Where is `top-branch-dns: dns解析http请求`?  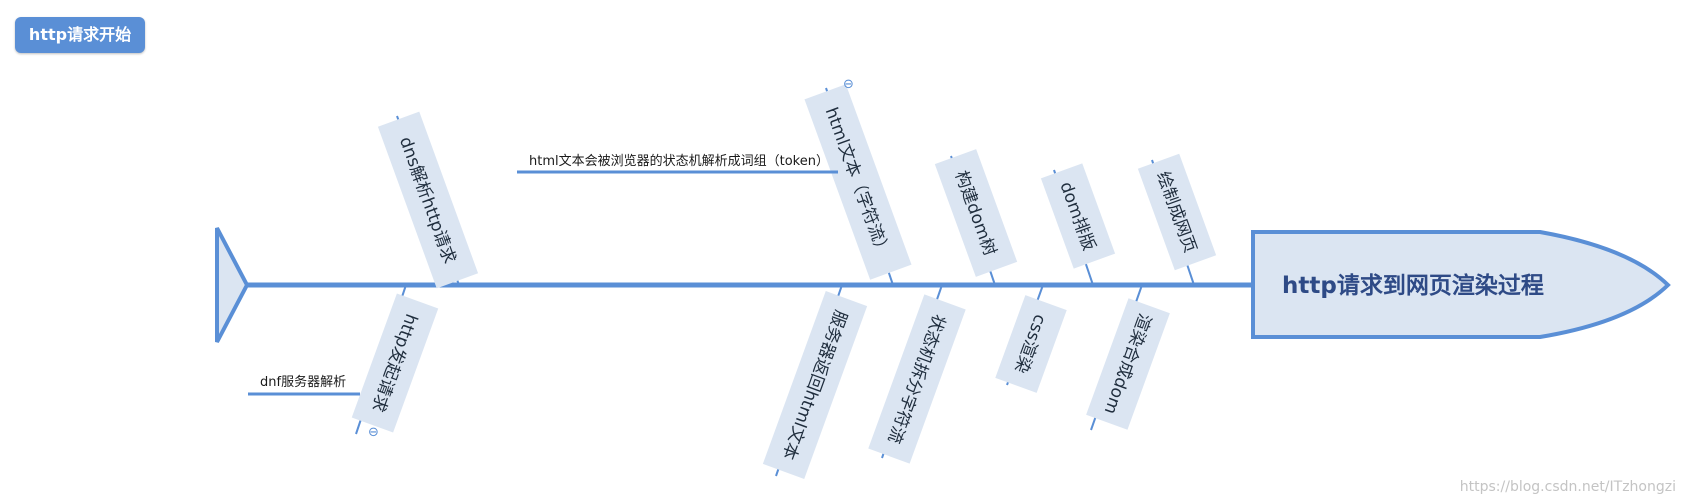
top-branch-dns: dns解析http请求 is located at coordinates (428, 200).